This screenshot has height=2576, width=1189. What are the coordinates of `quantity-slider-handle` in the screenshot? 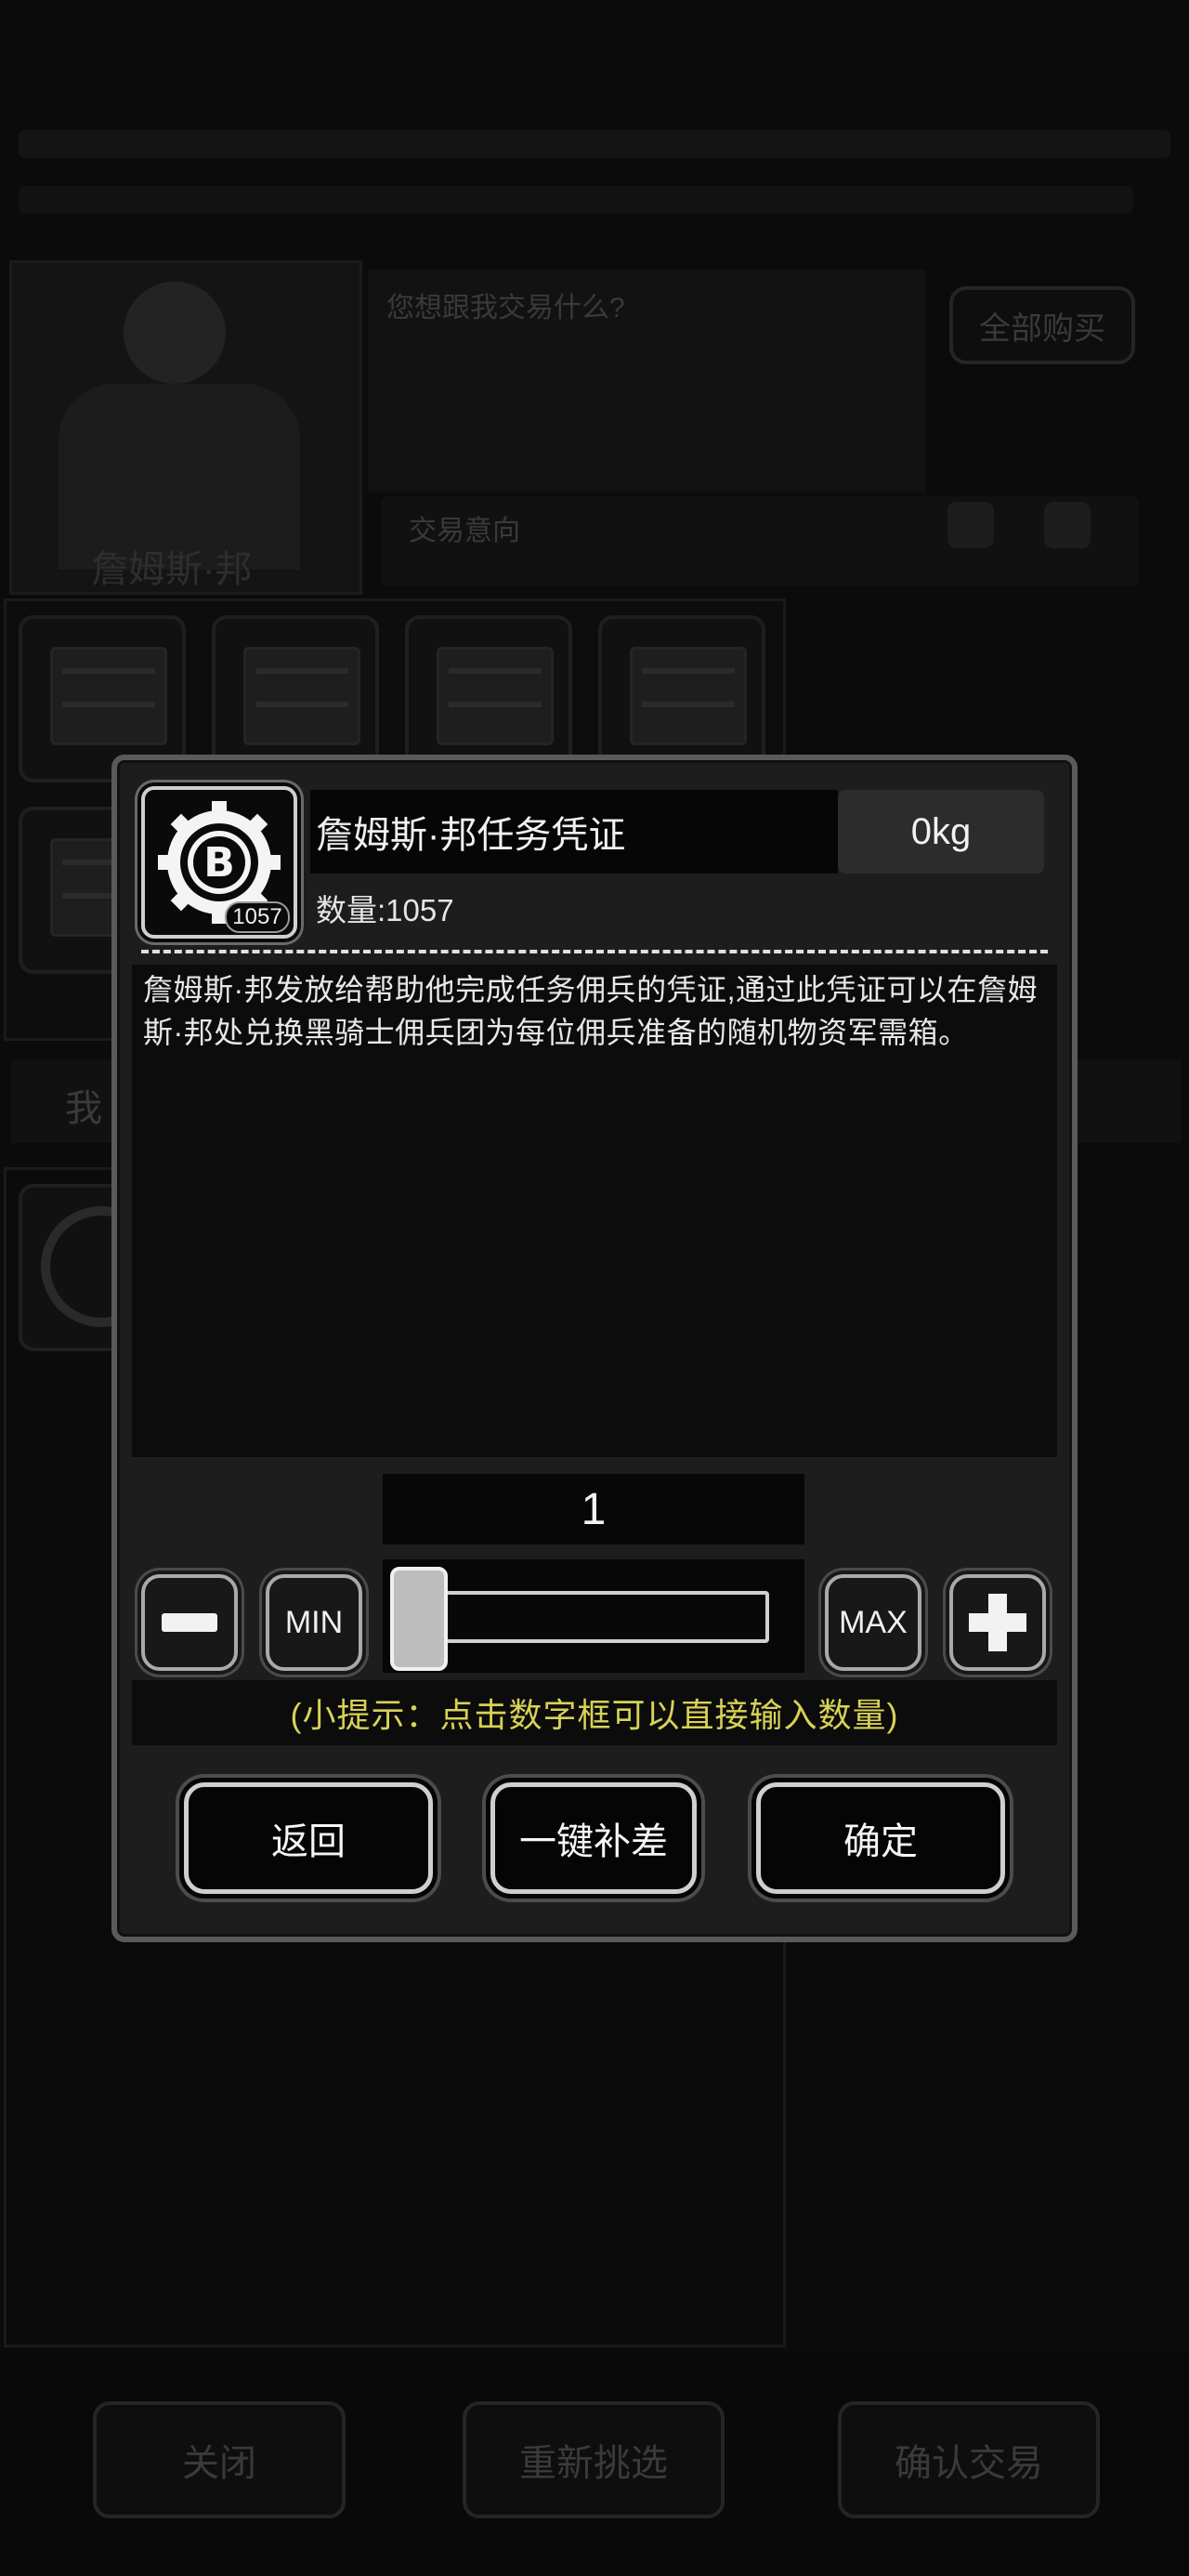 It's located at (419, 1619).